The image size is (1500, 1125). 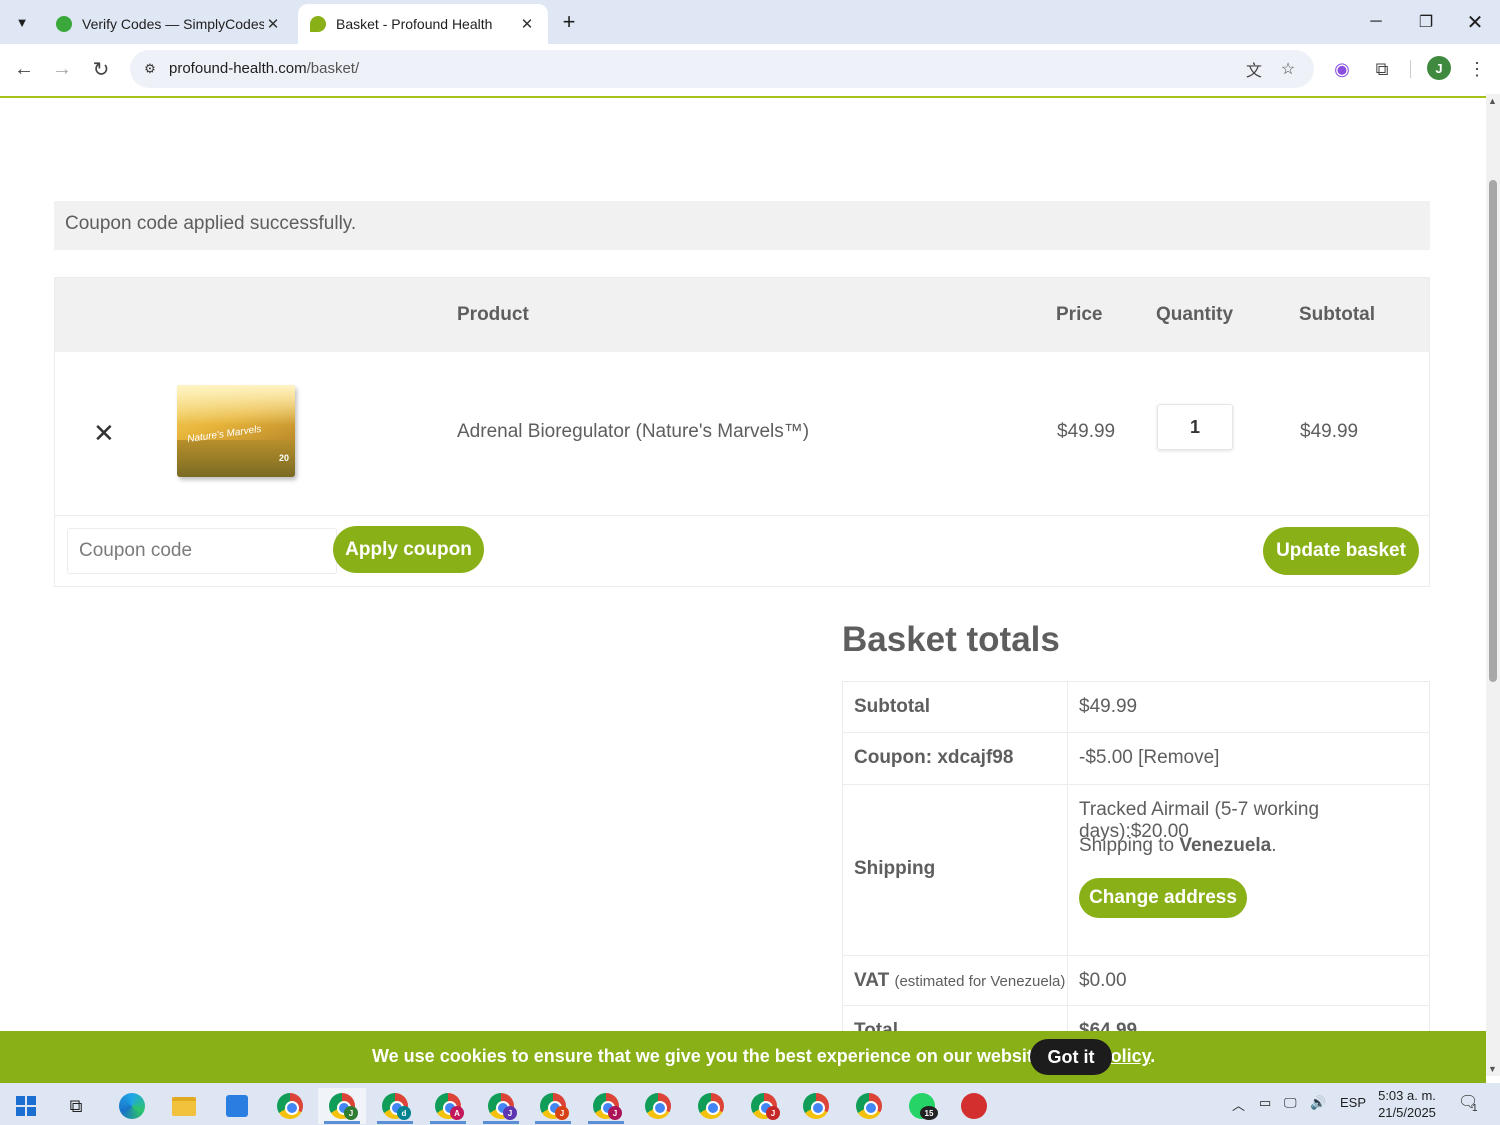 What do you see at coordinates (1439, 68) in the screenshot?
I see `profile-avatar: J` at bounding box center [1439, 68].